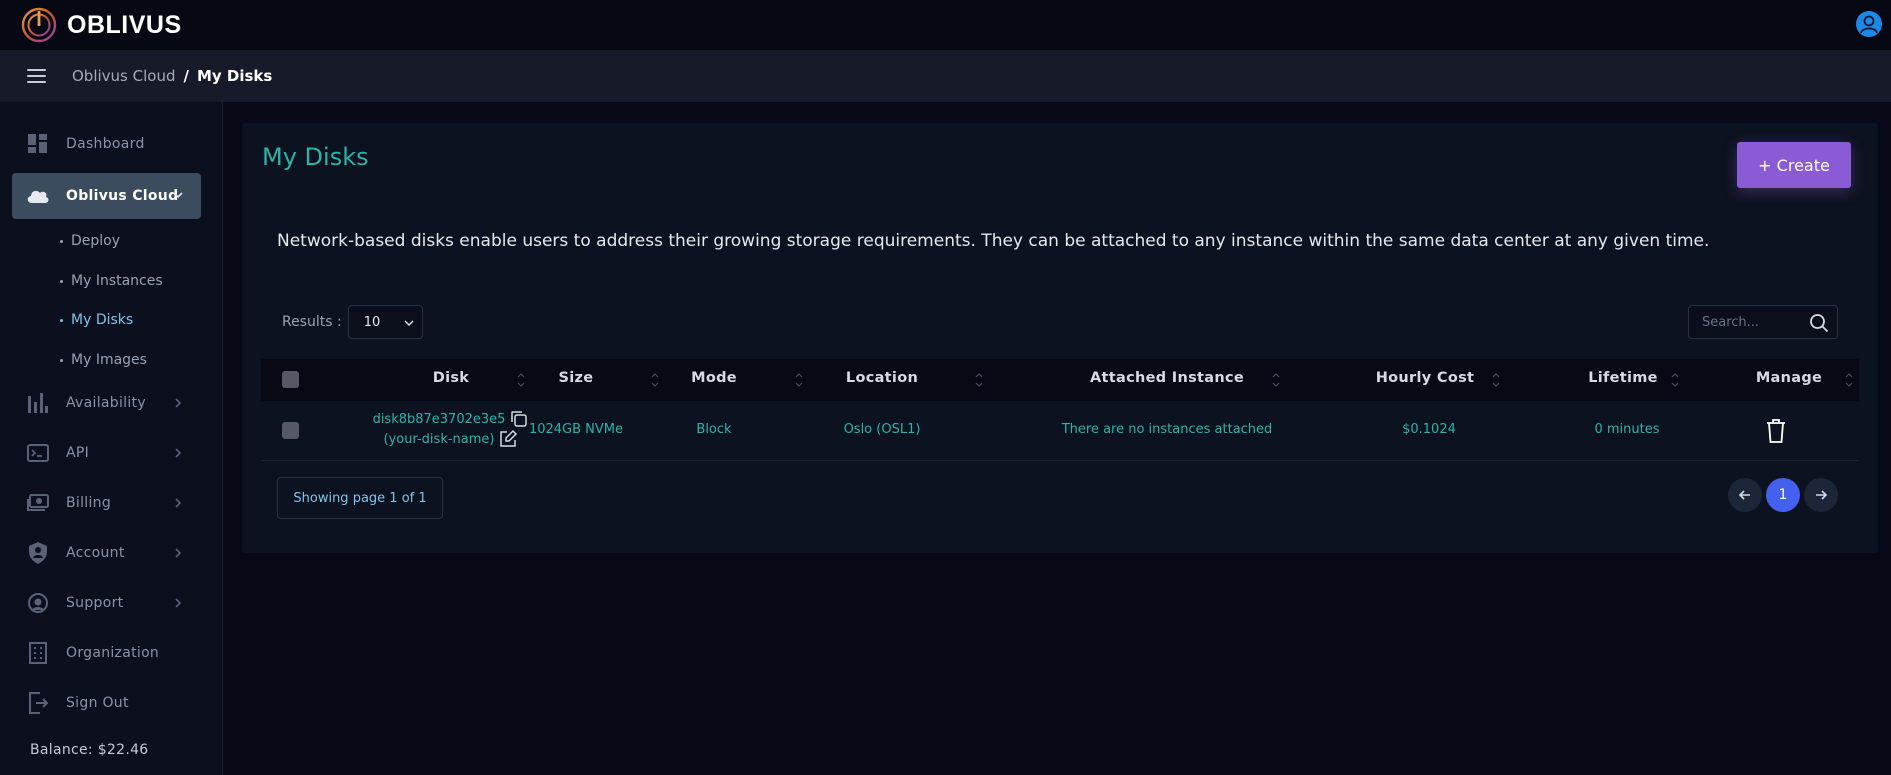 This screenshot has height=775, width=1891. What do you see at coordinates (451, 429) in the screenshot?
I see `disk-cell: disk8b87e3702e3e5 (your-disk-name)` at bounding box center [451, 429].